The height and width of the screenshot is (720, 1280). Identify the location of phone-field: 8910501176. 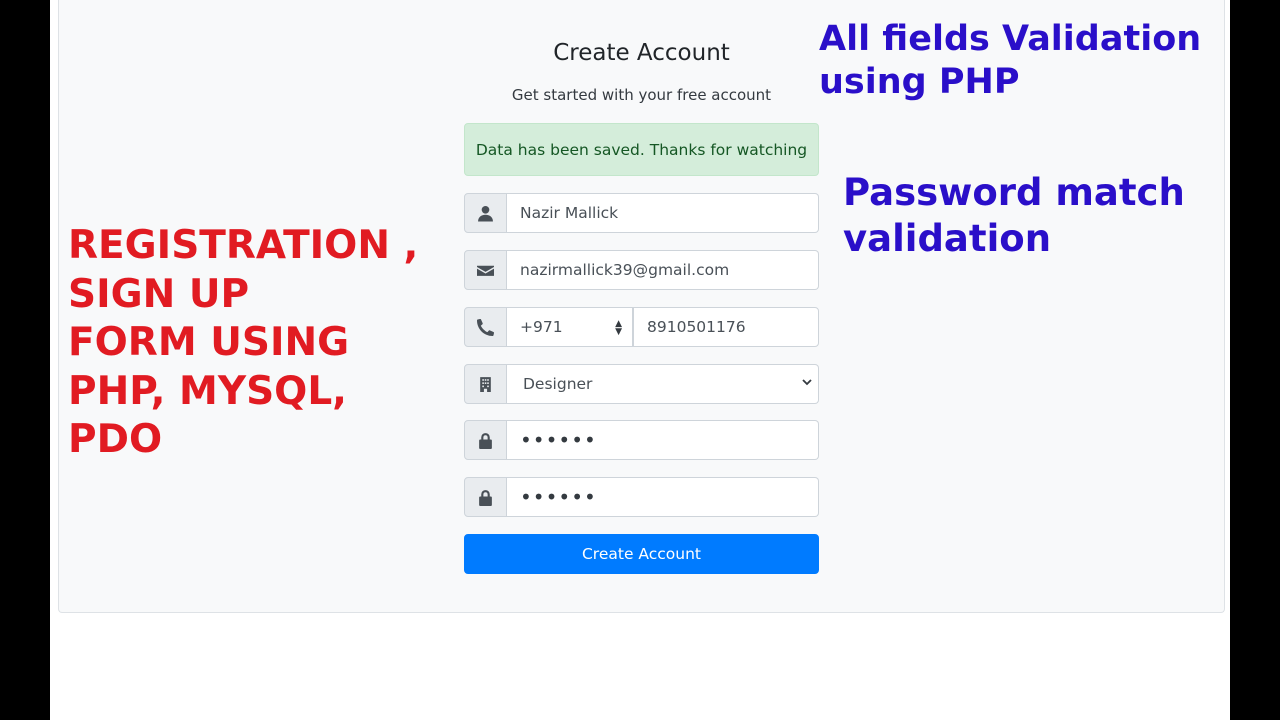
(726, 327).